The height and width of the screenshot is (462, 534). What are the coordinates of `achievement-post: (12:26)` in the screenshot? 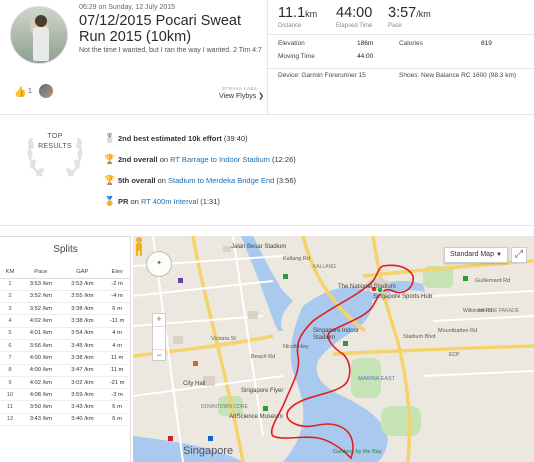 It's located at (282, 159).